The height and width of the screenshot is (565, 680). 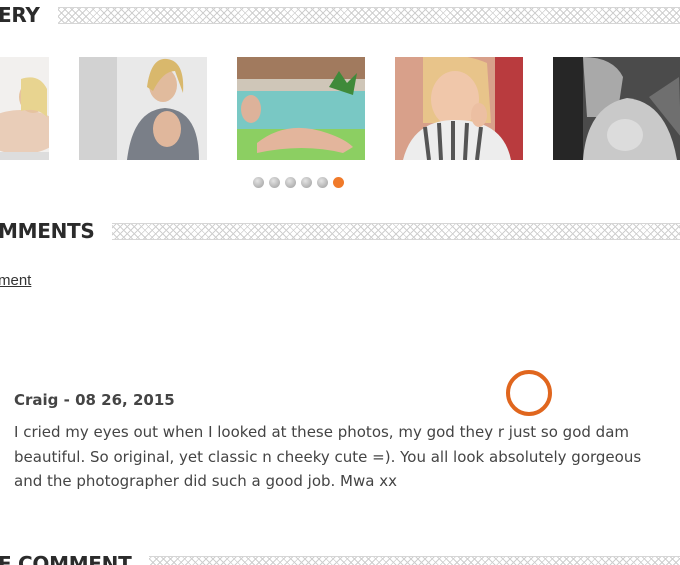 I want to click on comments-heading-text: MMENTS, so click(x=47, y=231).